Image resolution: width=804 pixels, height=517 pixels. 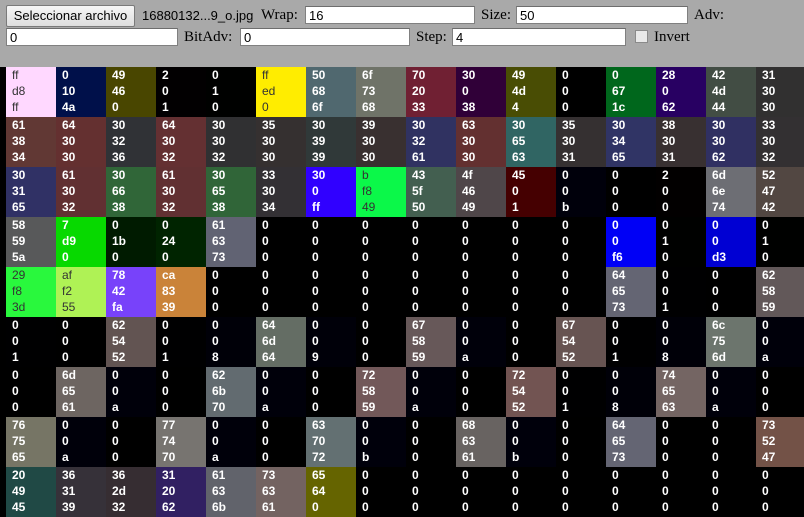 What do you see at coordinates (769, 157) in the screenshot?
I see `cell-value-b: 32` at bounding box center [769, 157].